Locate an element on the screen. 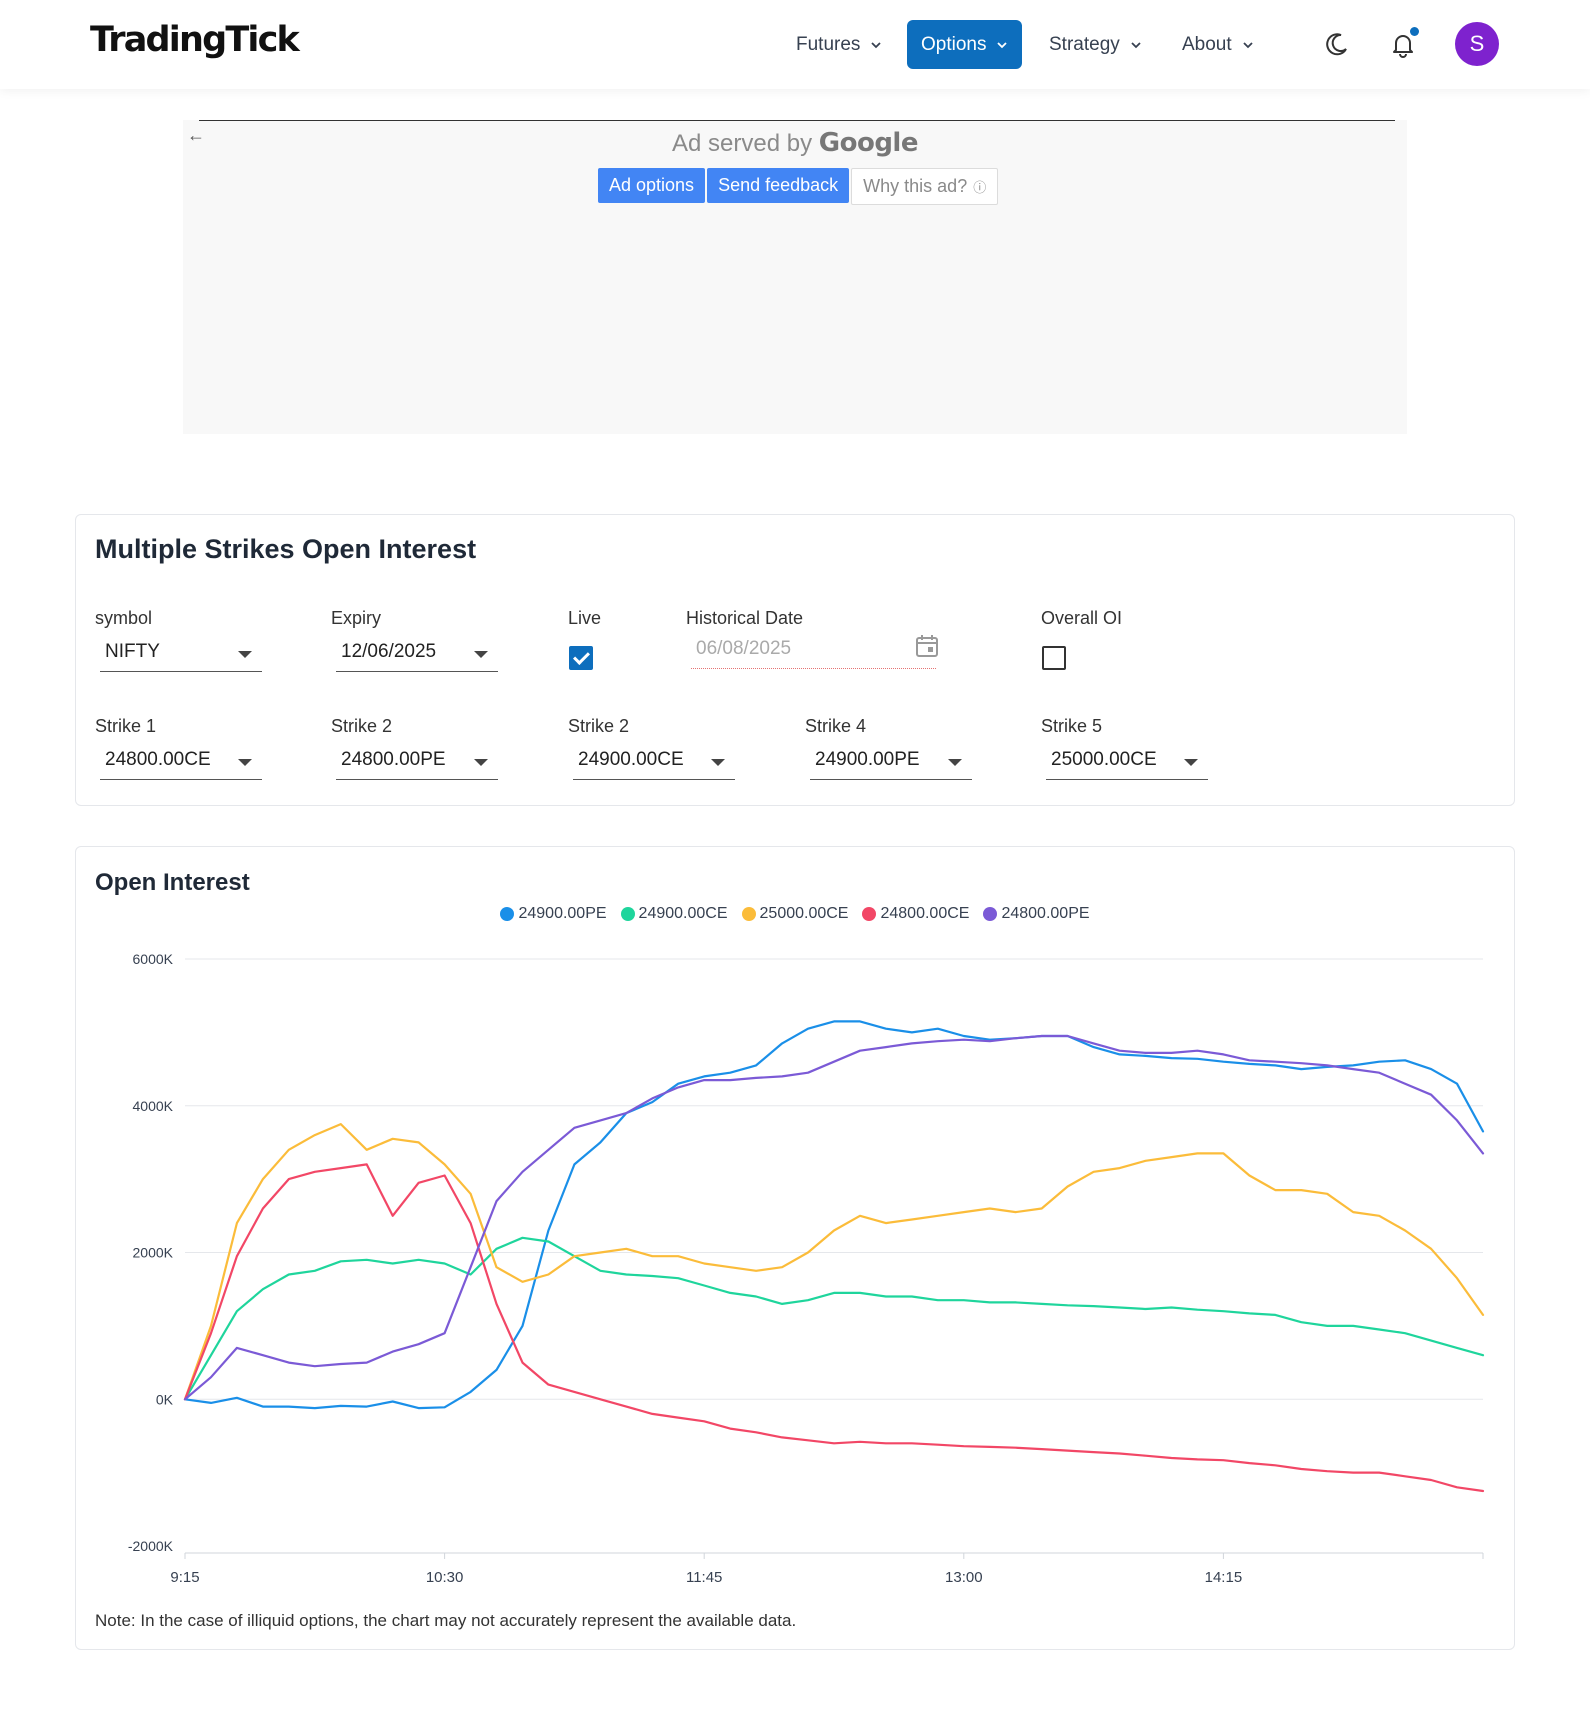 The image size is (1590, 1725). nav-futures: Futures is located at coordinates (839, 44).